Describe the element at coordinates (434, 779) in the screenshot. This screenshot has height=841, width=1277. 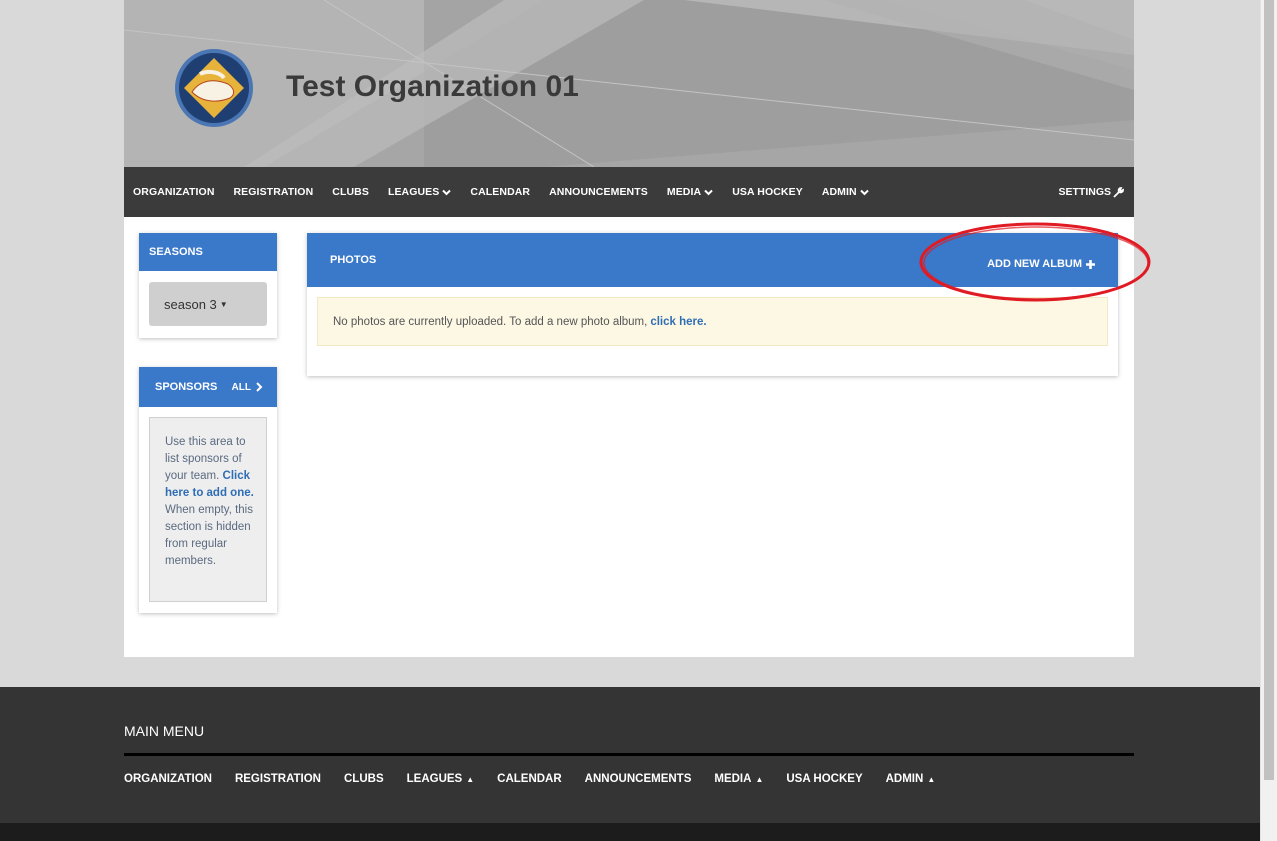
I see `footer-label: LEAGUES` at that location.